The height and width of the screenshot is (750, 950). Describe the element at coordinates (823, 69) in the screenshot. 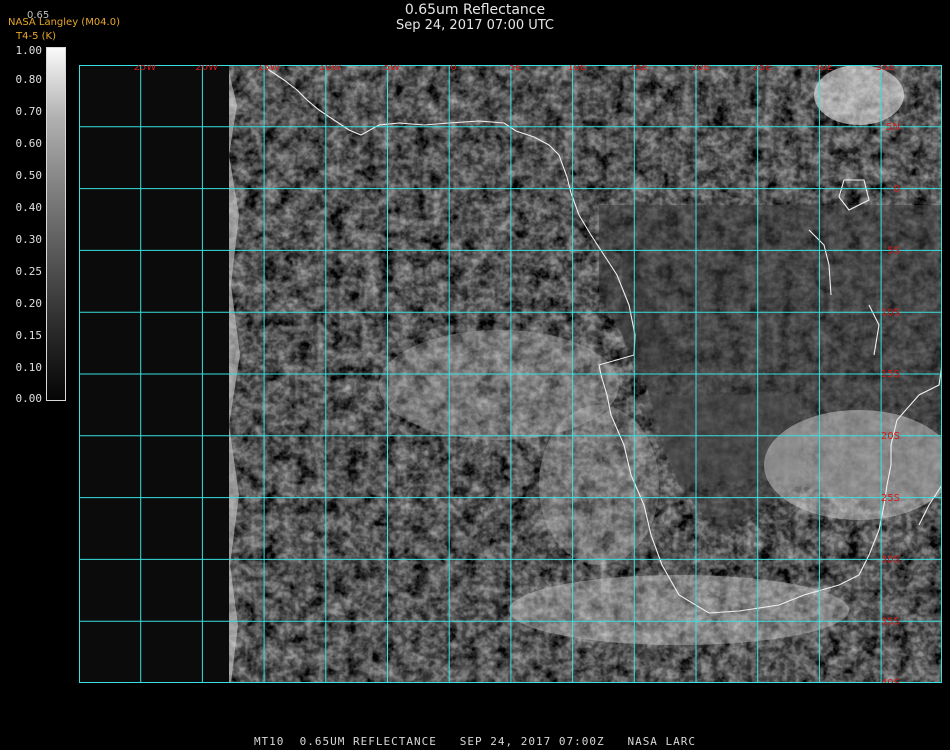

I see `longitude-label: 30E` at that location.